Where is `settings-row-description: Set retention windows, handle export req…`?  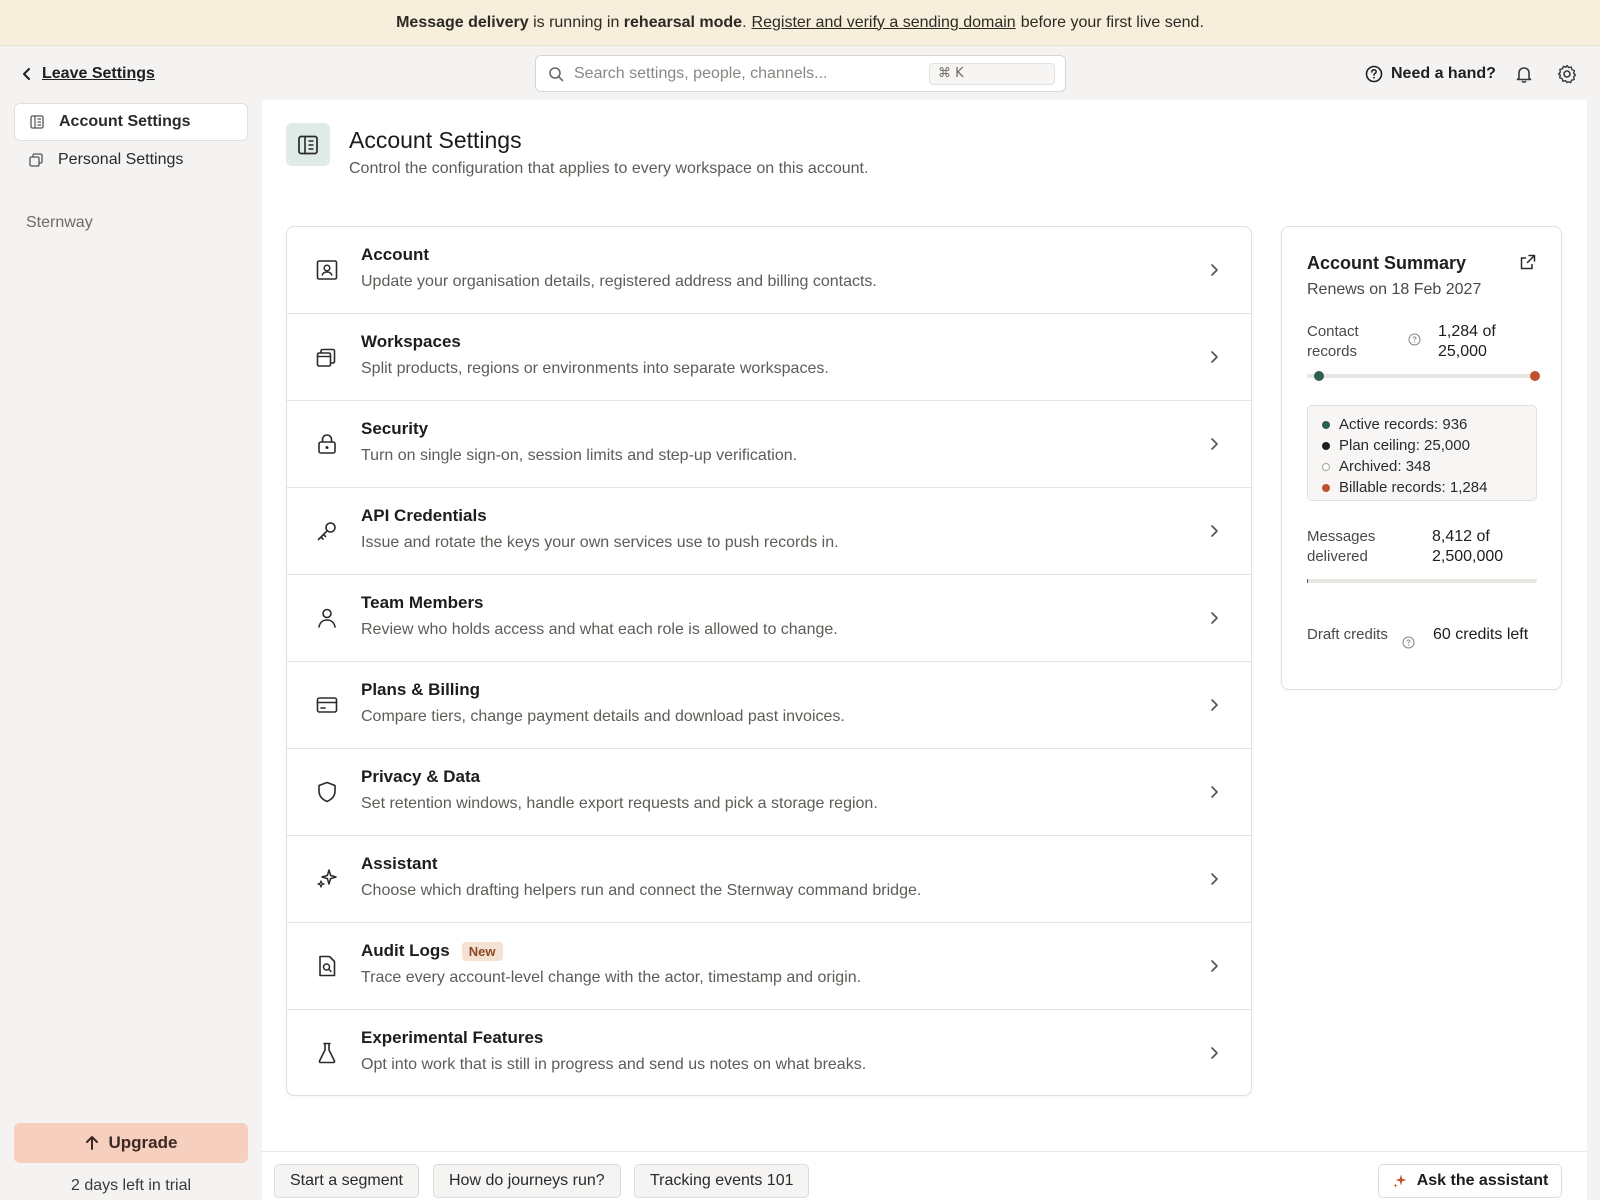 settings-row-description: Set retention windows, handle export req… is located at coordinates (619, 803).